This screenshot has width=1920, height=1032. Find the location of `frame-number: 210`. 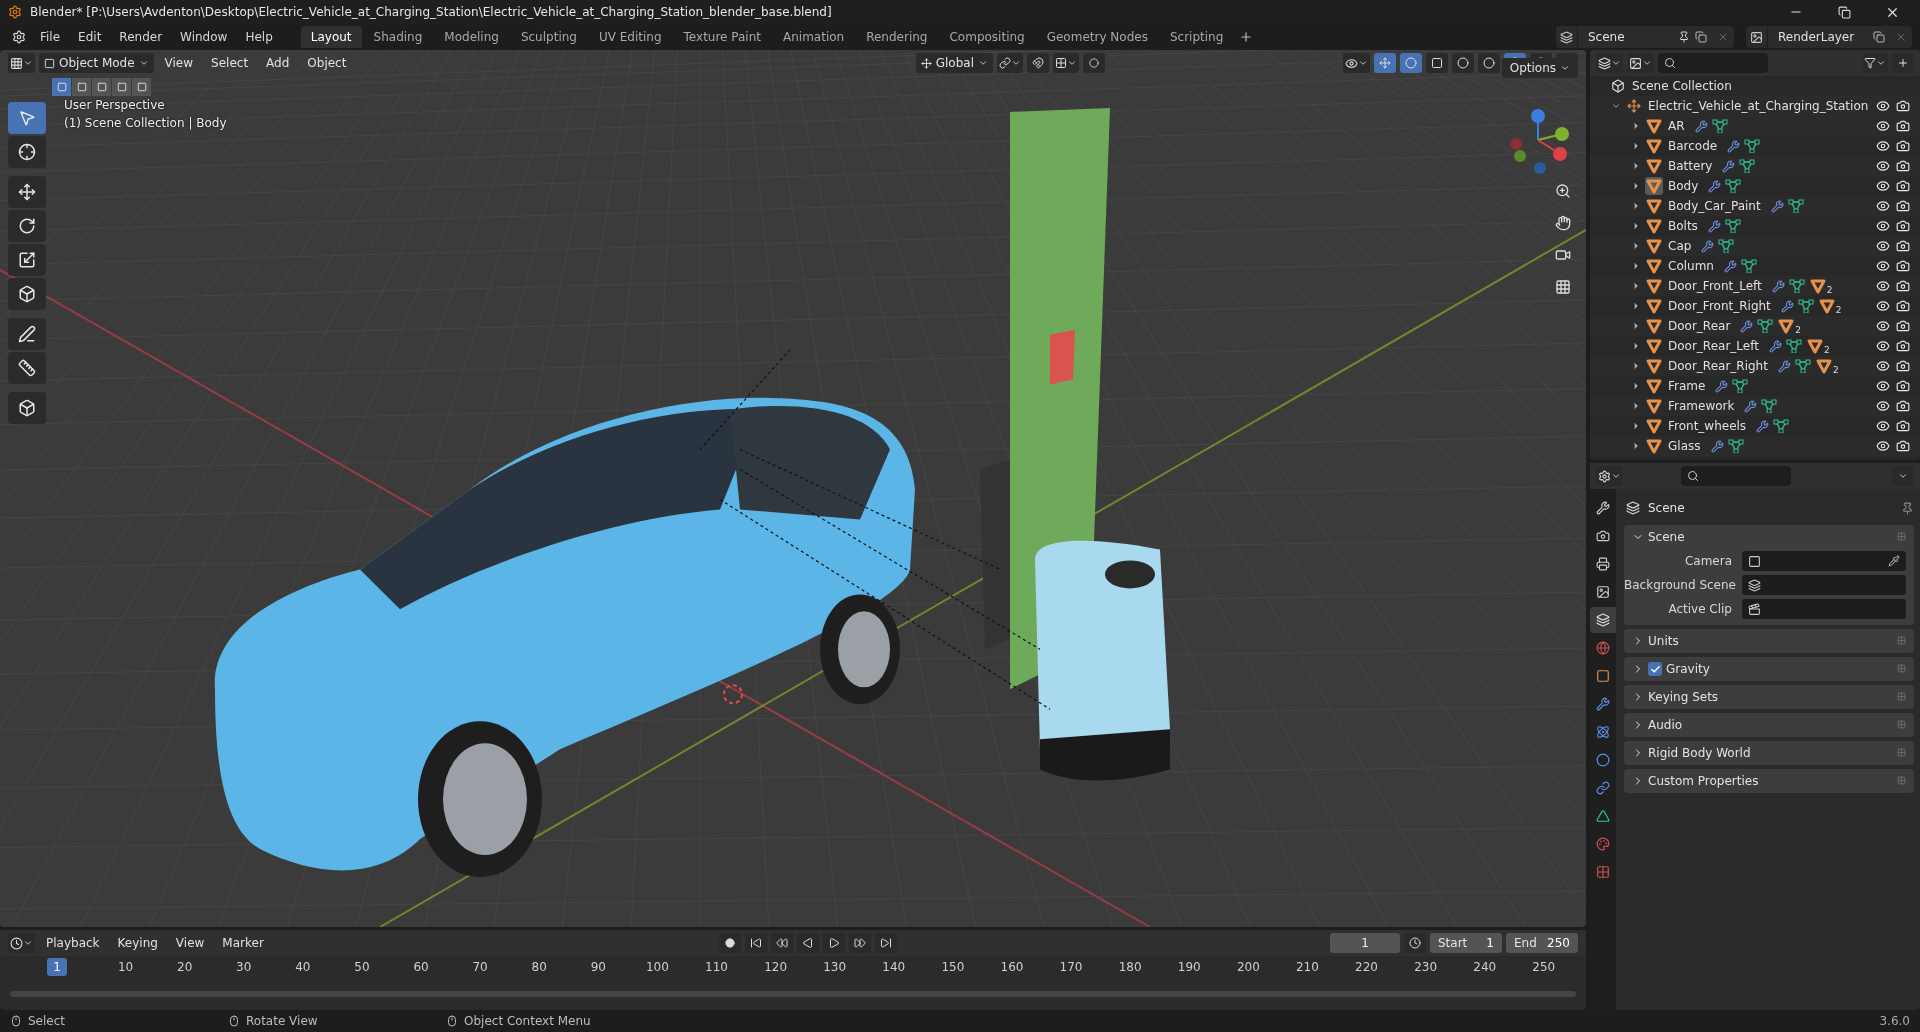

frame-number: 210 is located at coordinates (1307, 967).